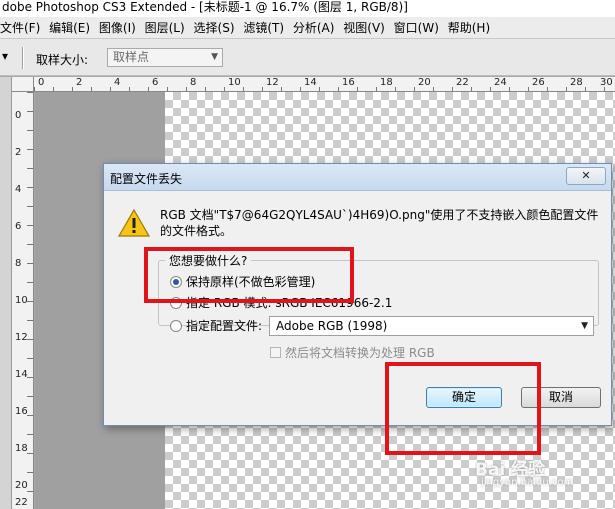  I want to click on ruler-top-tick: 2, so click(79, 82).